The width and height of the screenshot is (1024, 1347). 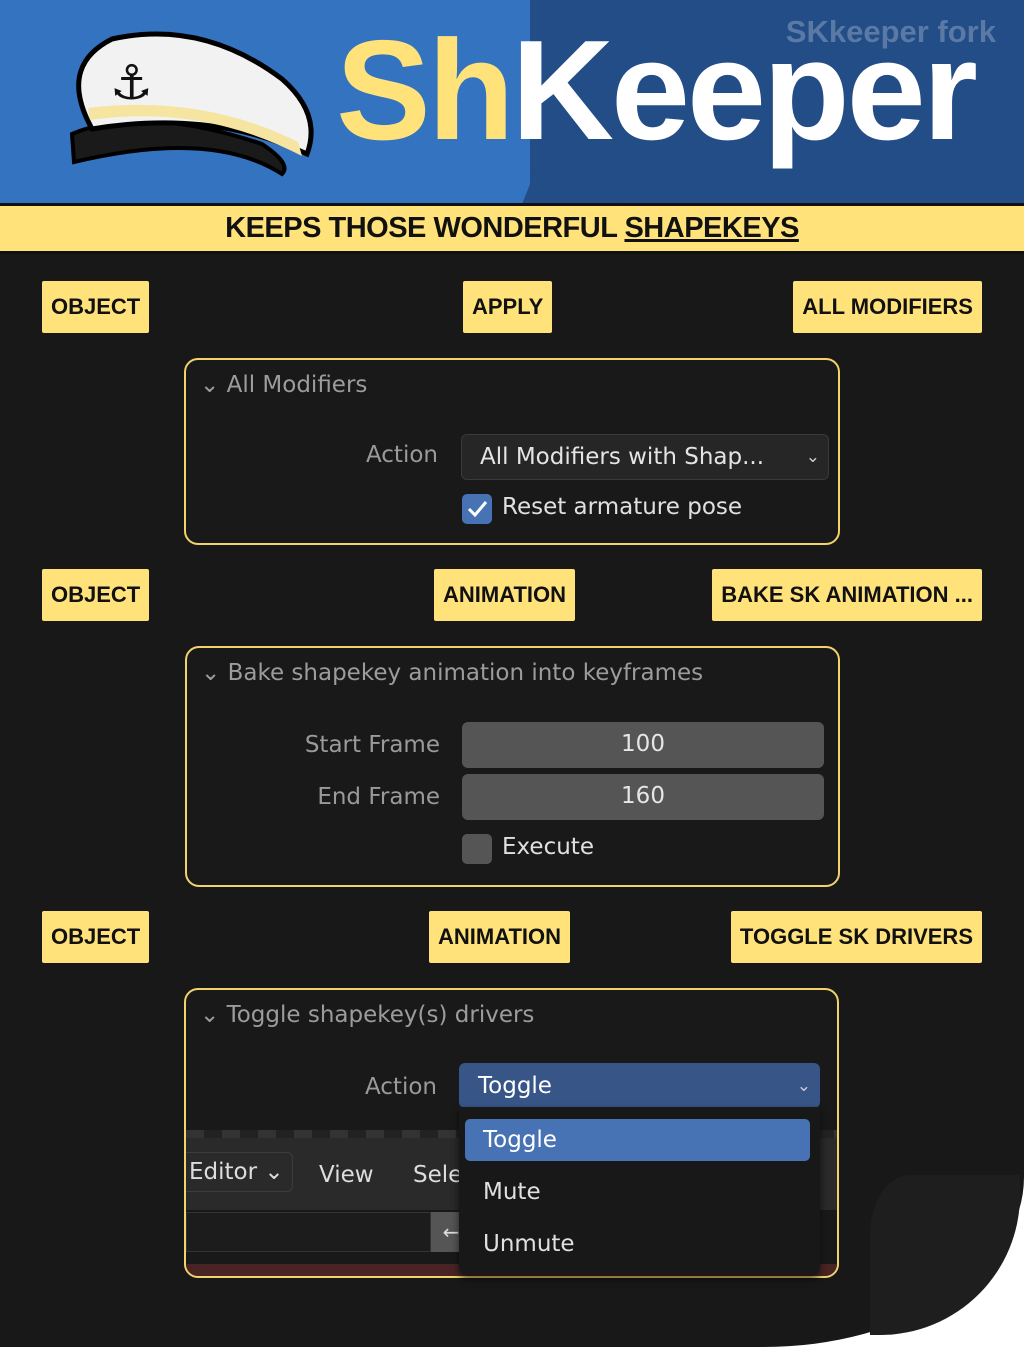 I want to click on tag-apply: APPLY, so click(x=508, y=307).